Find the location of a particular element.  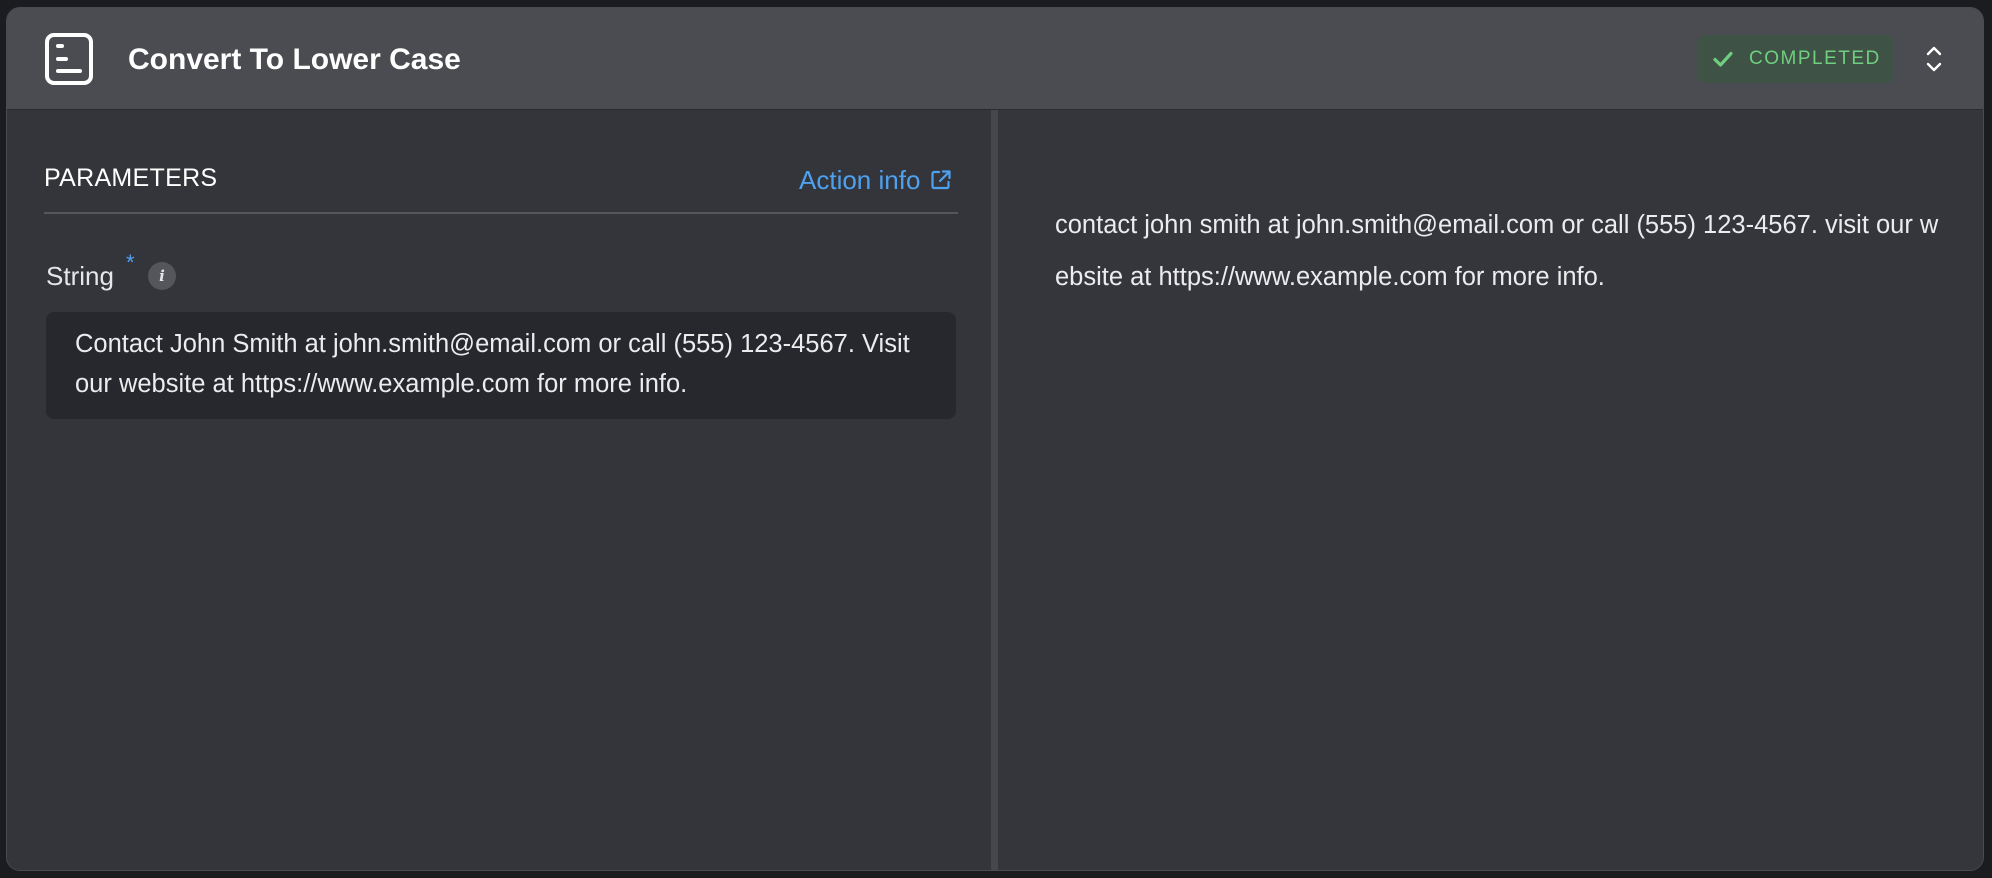

action-info-label: Action info is located at coordinates (860, 180).